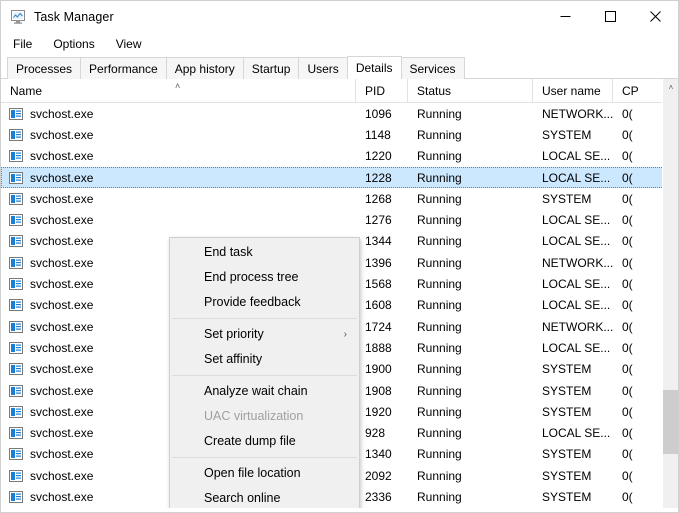 This screenshot has height=513, width=679. What do you see at coordinates (18, 16) in the screenshot?
I see `task-manager-icon` at bounding box center [18, 16].